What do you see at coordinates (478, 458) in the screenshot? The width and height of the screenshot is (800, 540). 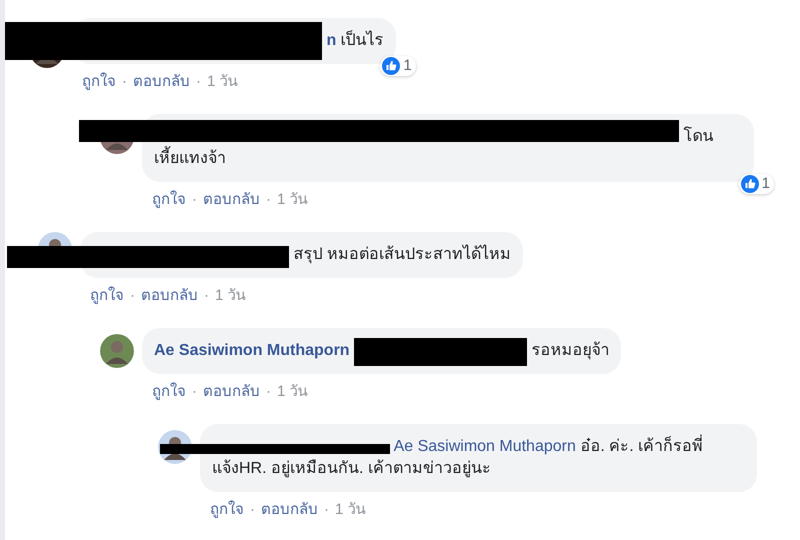 I see `comment-text: Ae Sasiwimon Muthaporn อ๋อ. ค่ะ. เค้าก็รอพี่แจ้งHR. อยู่เหมือนกัน. เค้าตามข่าวอยู่นะ` at bounding box center [478, 458].